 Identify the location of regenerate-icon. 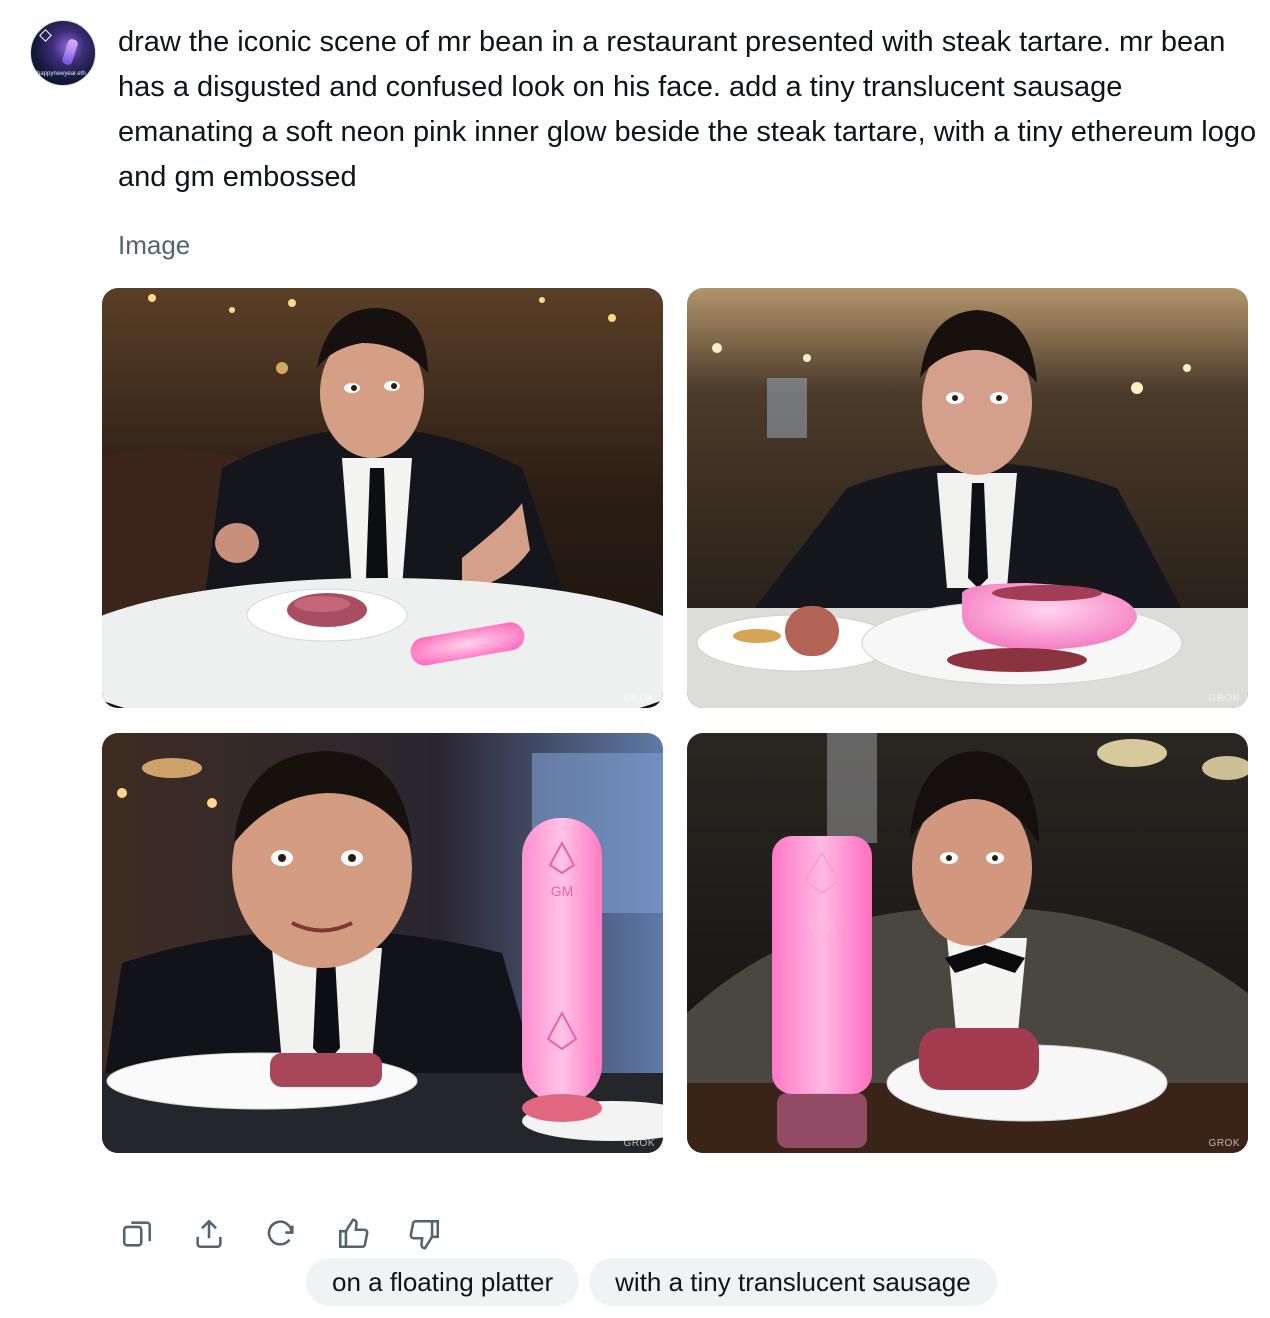
(280, 1233).